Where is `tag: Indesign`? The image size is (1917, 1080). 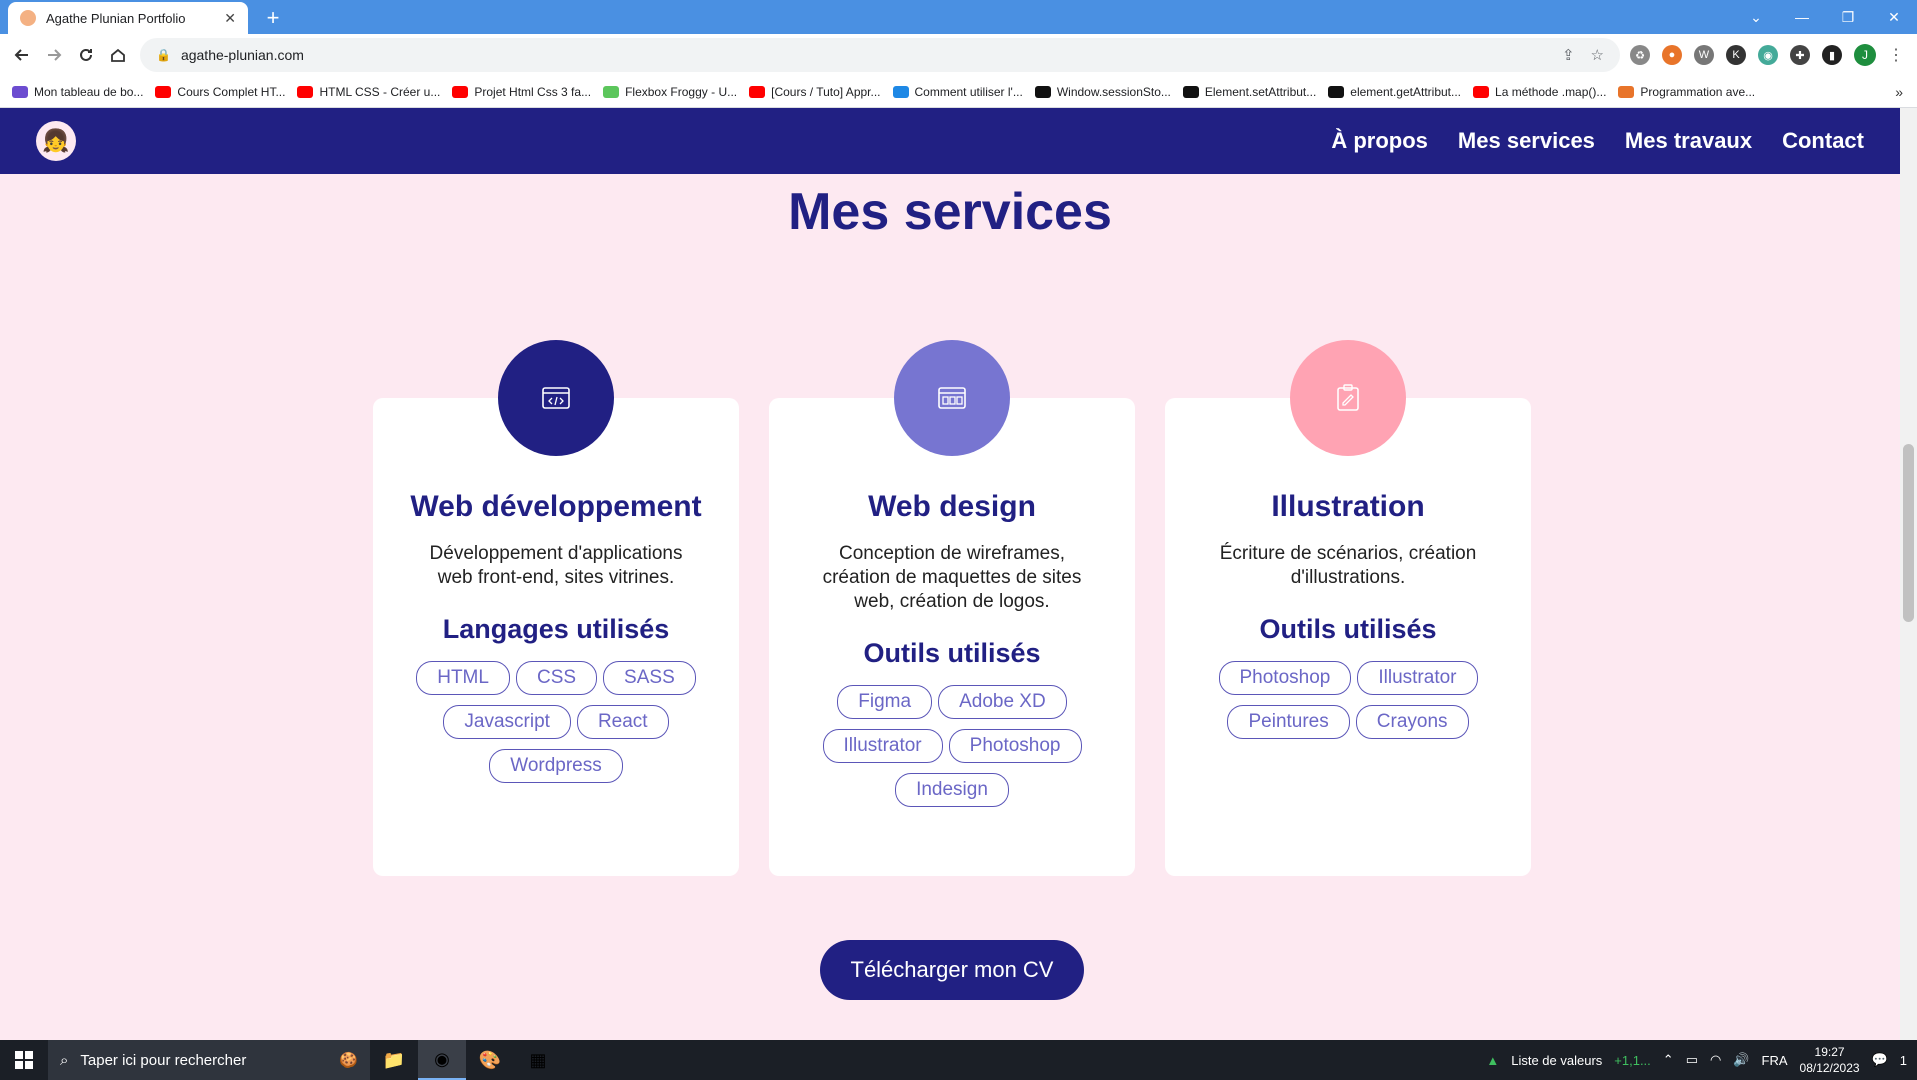
tag: Indesign is located at coordinates (952, 790).